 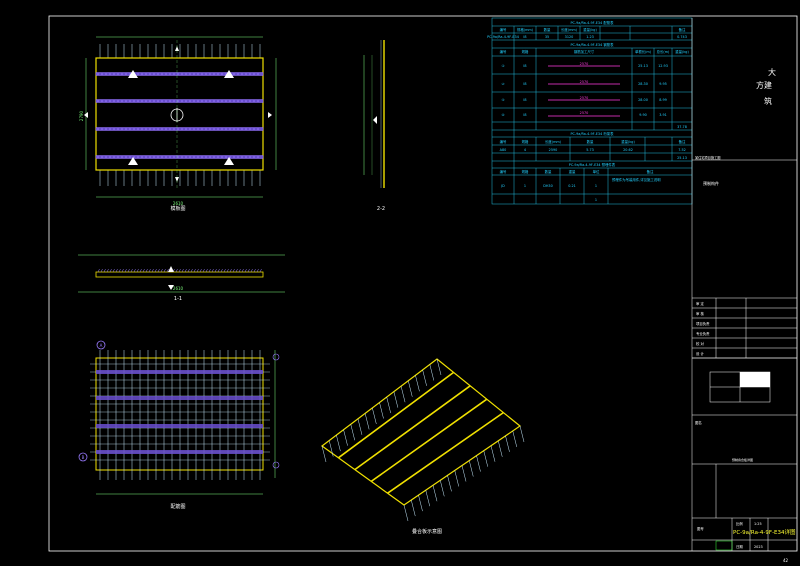 What do you see at coordinates (584, 82) in the screenshot?
I see `table2-length: 2570` at bounding box center [584, 82].